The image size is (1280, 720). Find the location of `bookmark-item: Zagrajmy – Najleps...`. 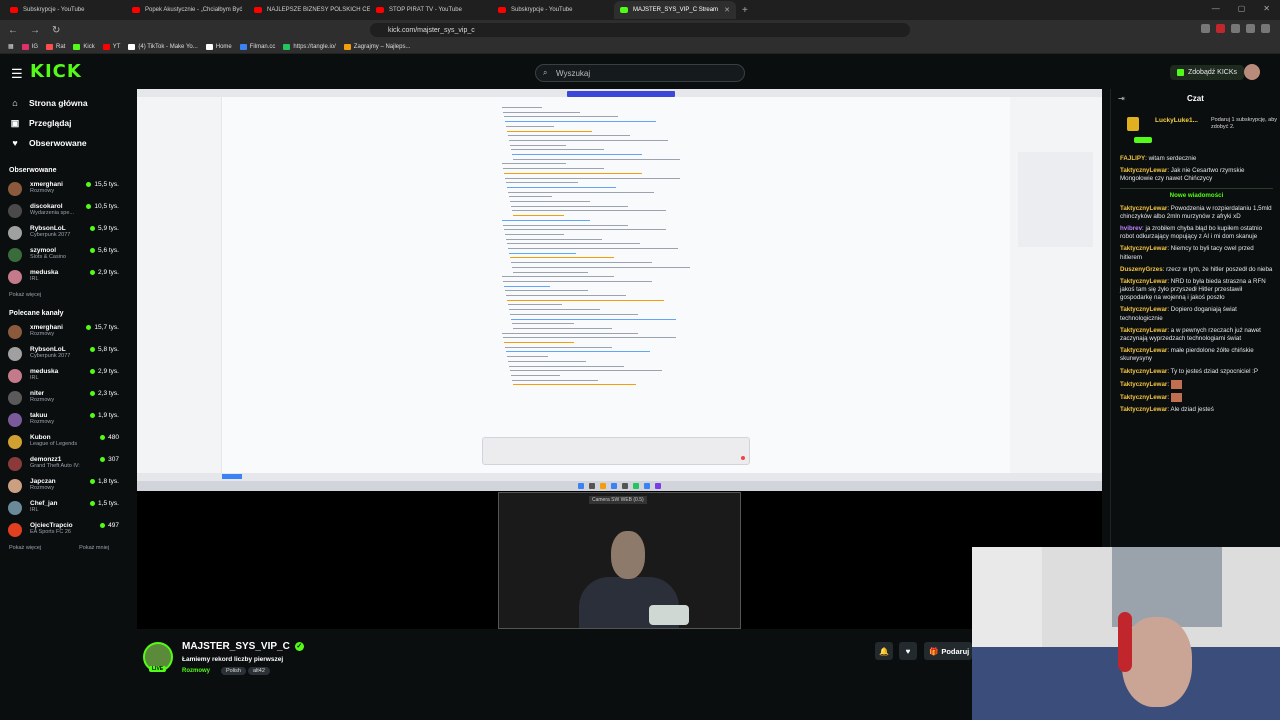

bookmark-item: Zagrajmy – Najleps... is located at coordinates (376, 46).